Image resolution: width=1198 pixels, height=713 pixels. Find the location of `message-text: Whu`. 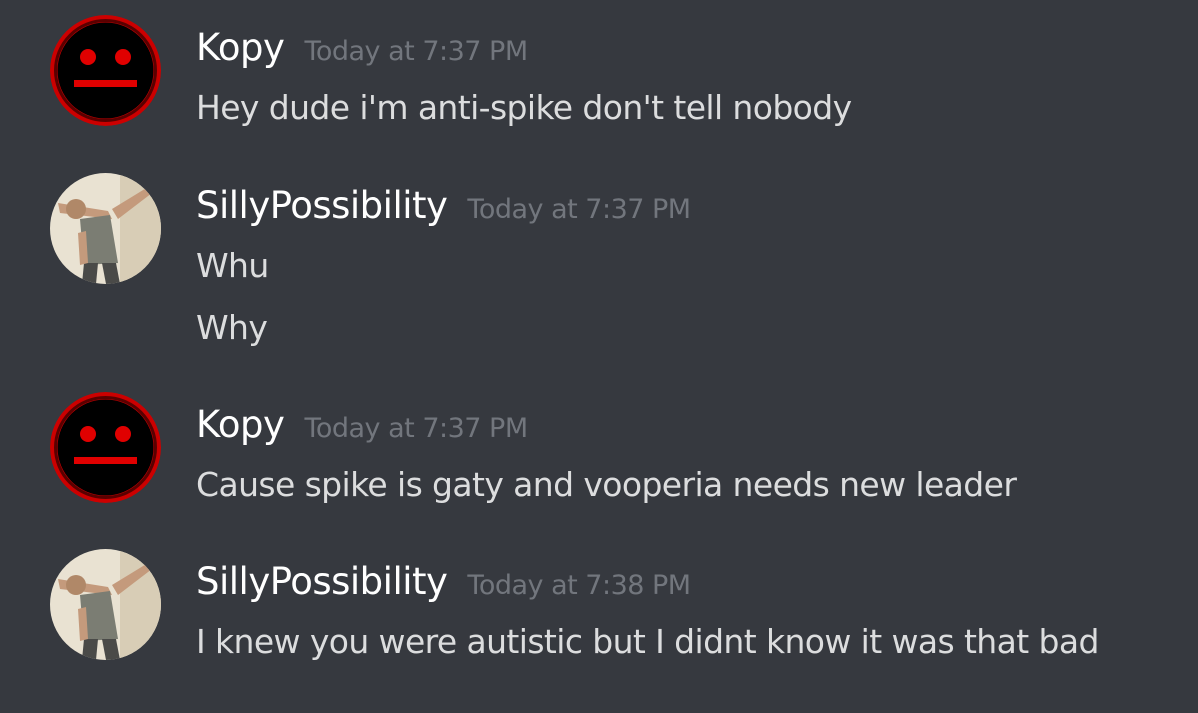

message-text: Whu is located at coordinates (232, 265).